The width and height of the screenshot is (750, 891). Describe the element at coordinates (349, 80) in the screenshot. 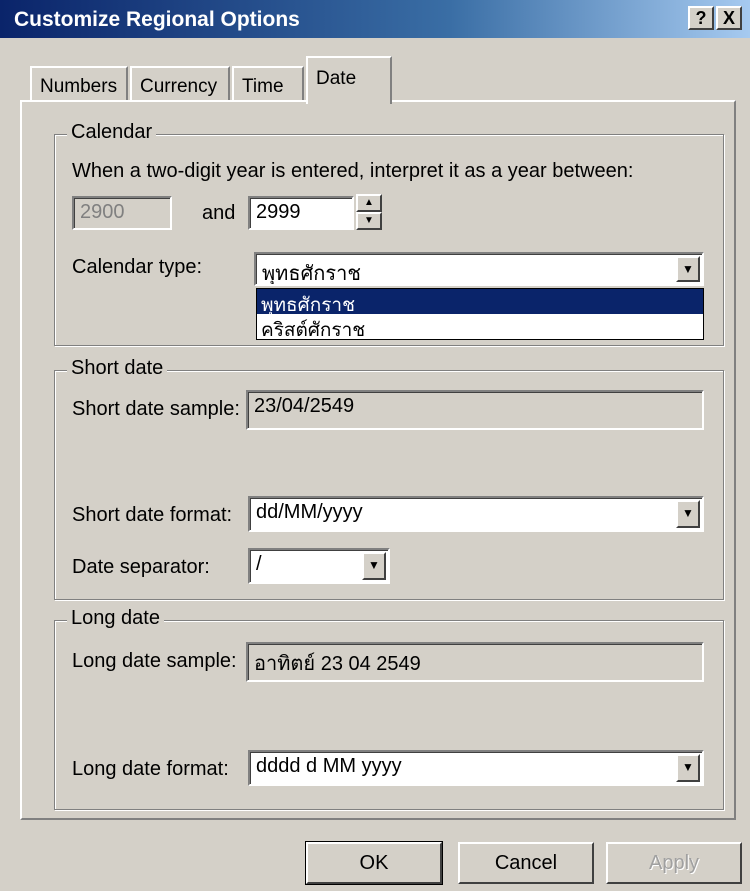

I see `tab-date: Date` at that location.